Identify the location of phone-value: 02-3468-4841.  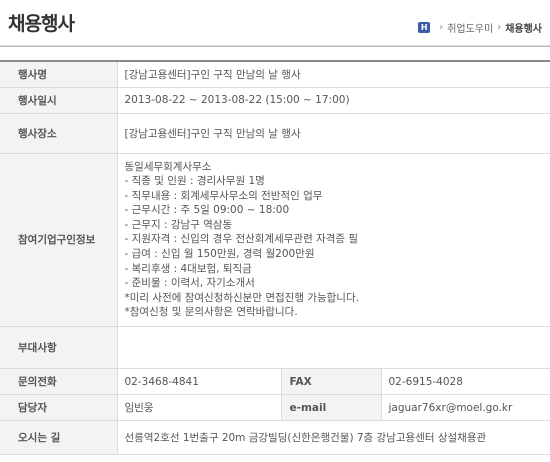
(199, 382).